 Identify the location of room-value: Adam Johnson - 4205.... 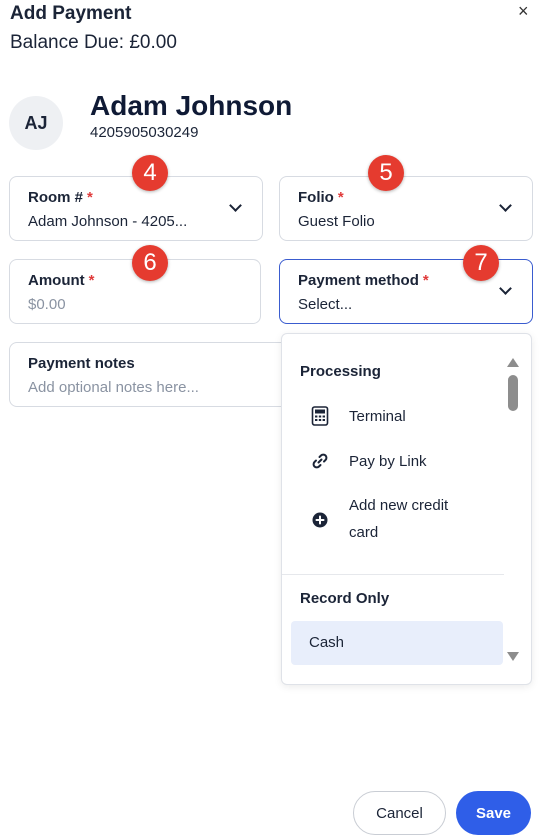
(108, 221).